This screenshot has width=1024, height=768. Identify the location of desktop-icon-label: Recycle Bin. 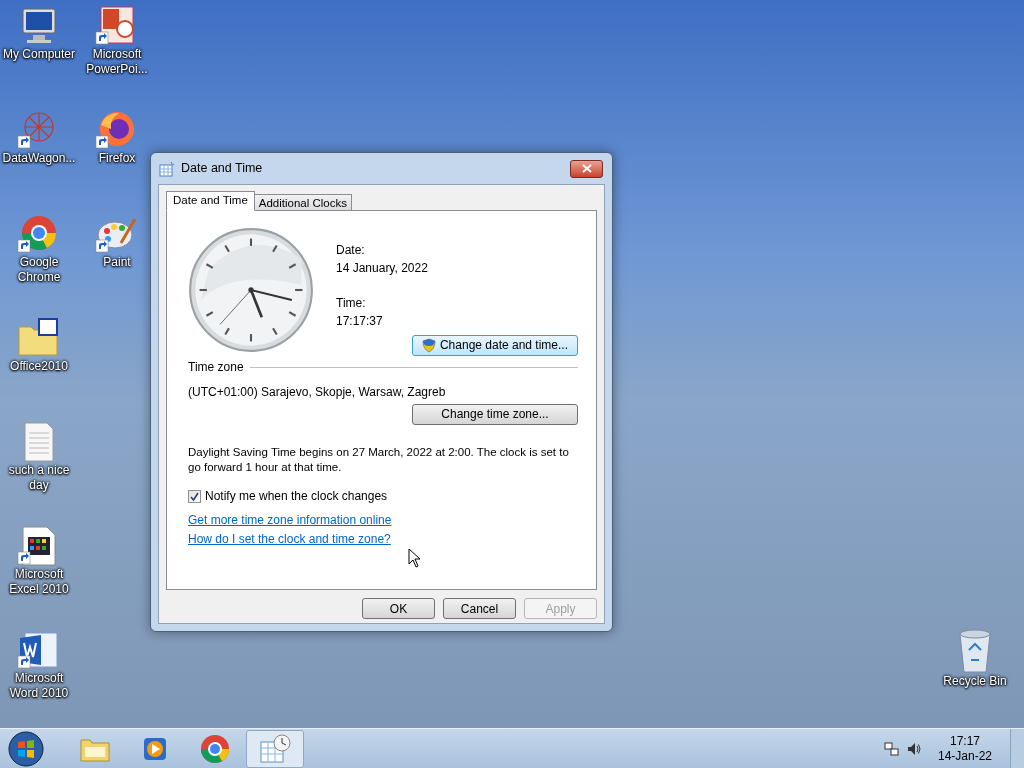
(975, 681).